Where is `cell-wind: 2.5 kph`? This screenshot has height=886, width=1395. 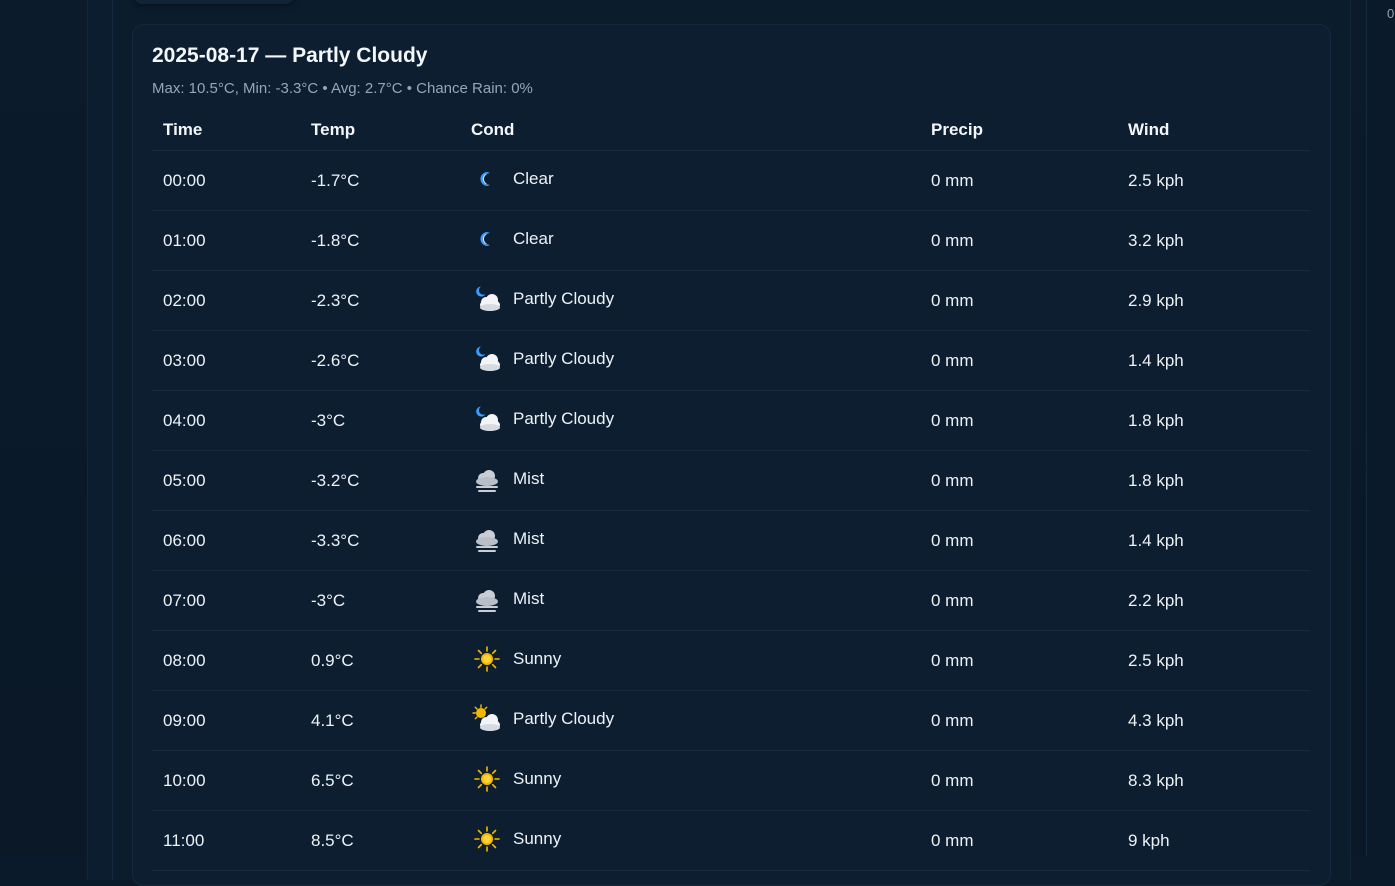
cell-wind: 2.5 kph is located at coordinates (1213, 180).